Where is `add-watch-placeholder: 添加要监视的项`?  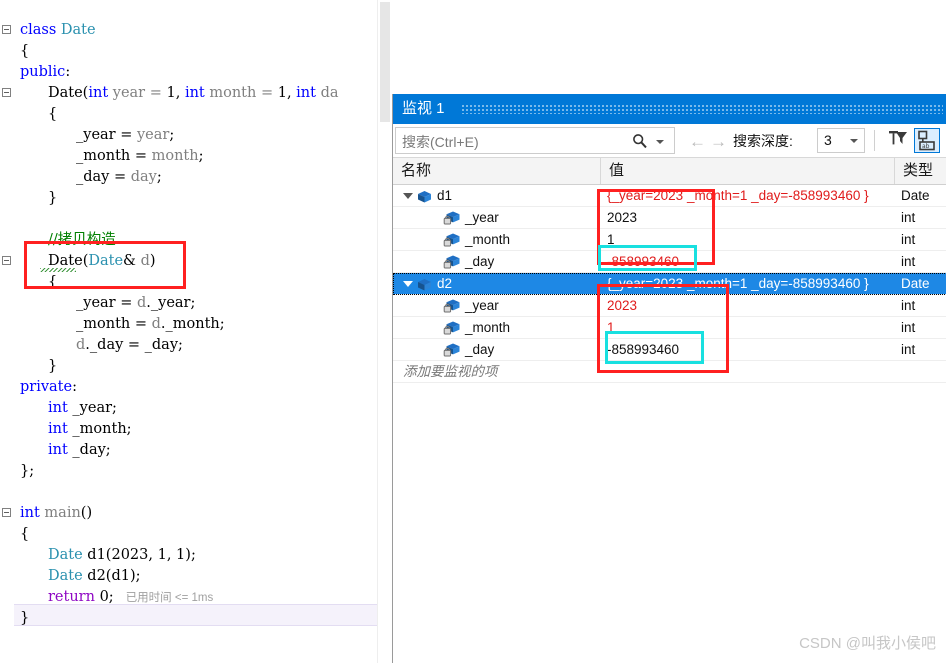
add-watch-placeholder: 添加要监视的项 is located at coordinates (497, 371).